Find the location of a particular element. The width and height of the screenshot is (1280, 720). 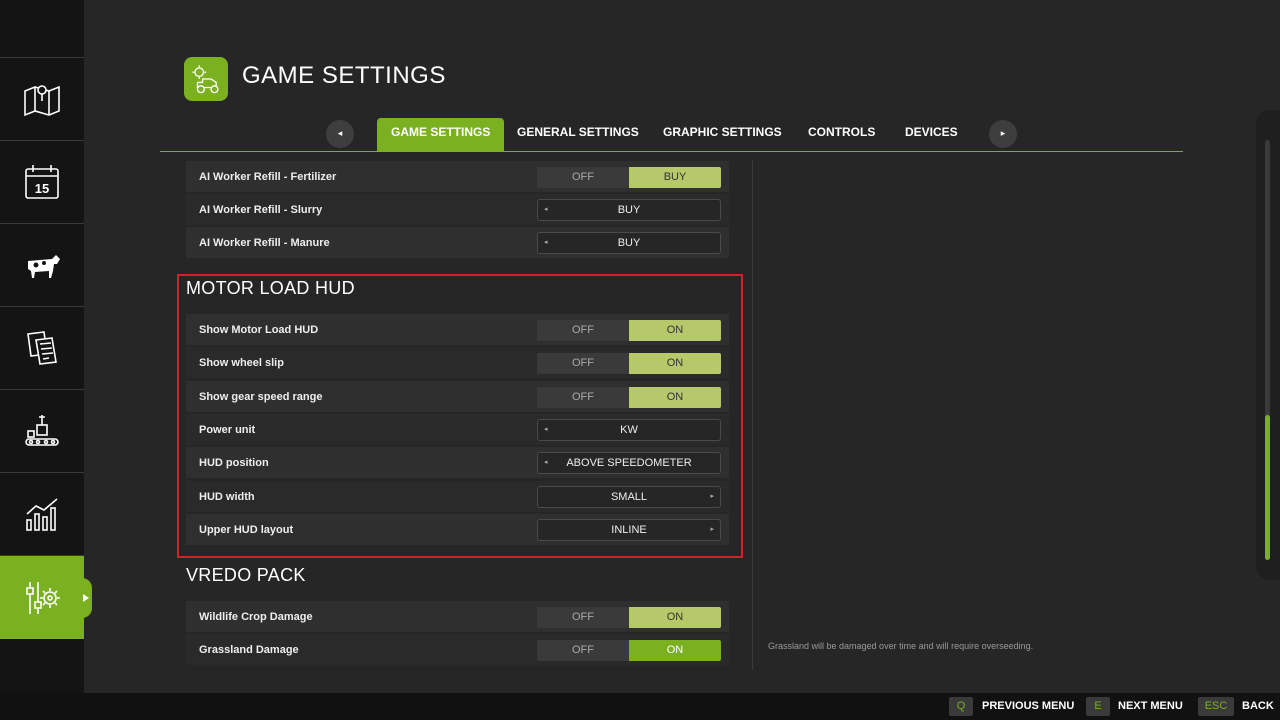

tractor-gear-icon is located at coordinates (205, 79).